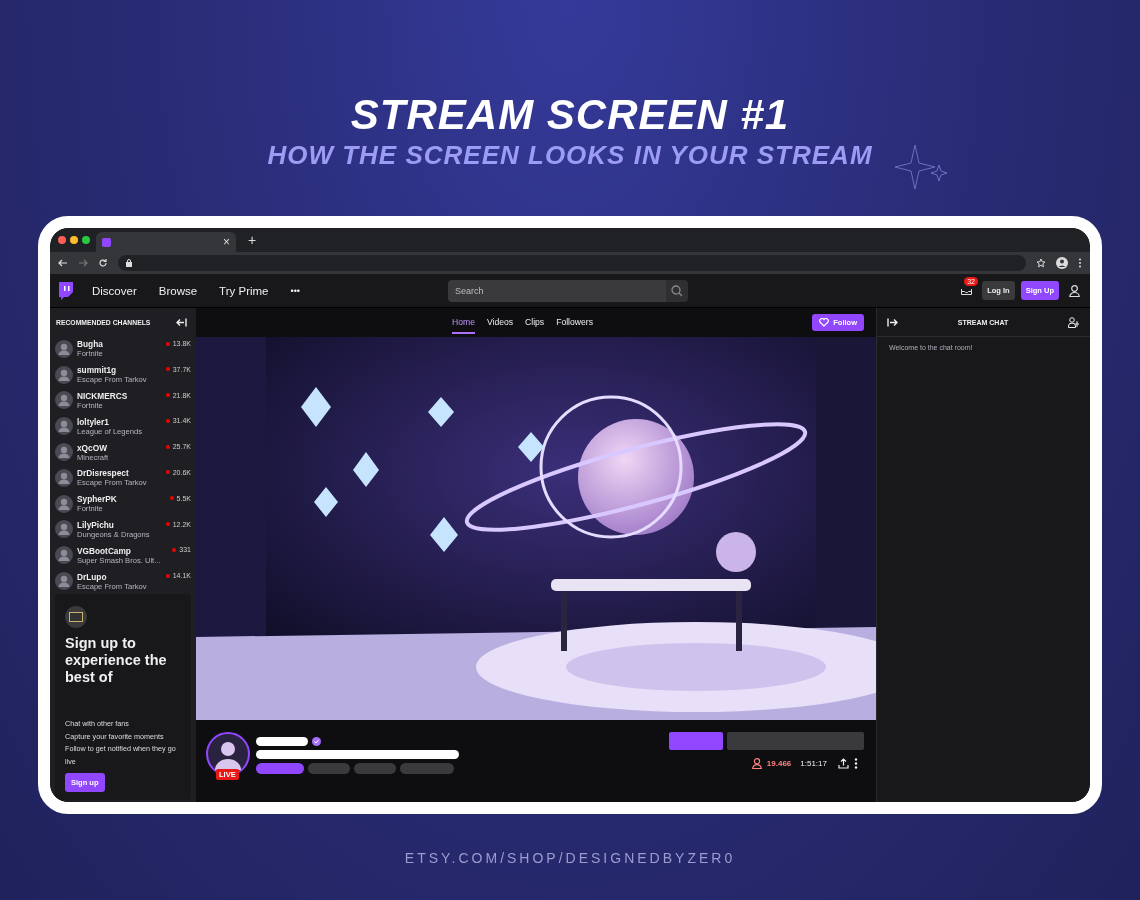 The image size is (1140, 900). I want to click on channel-tab: Videos, so click(500, 322).